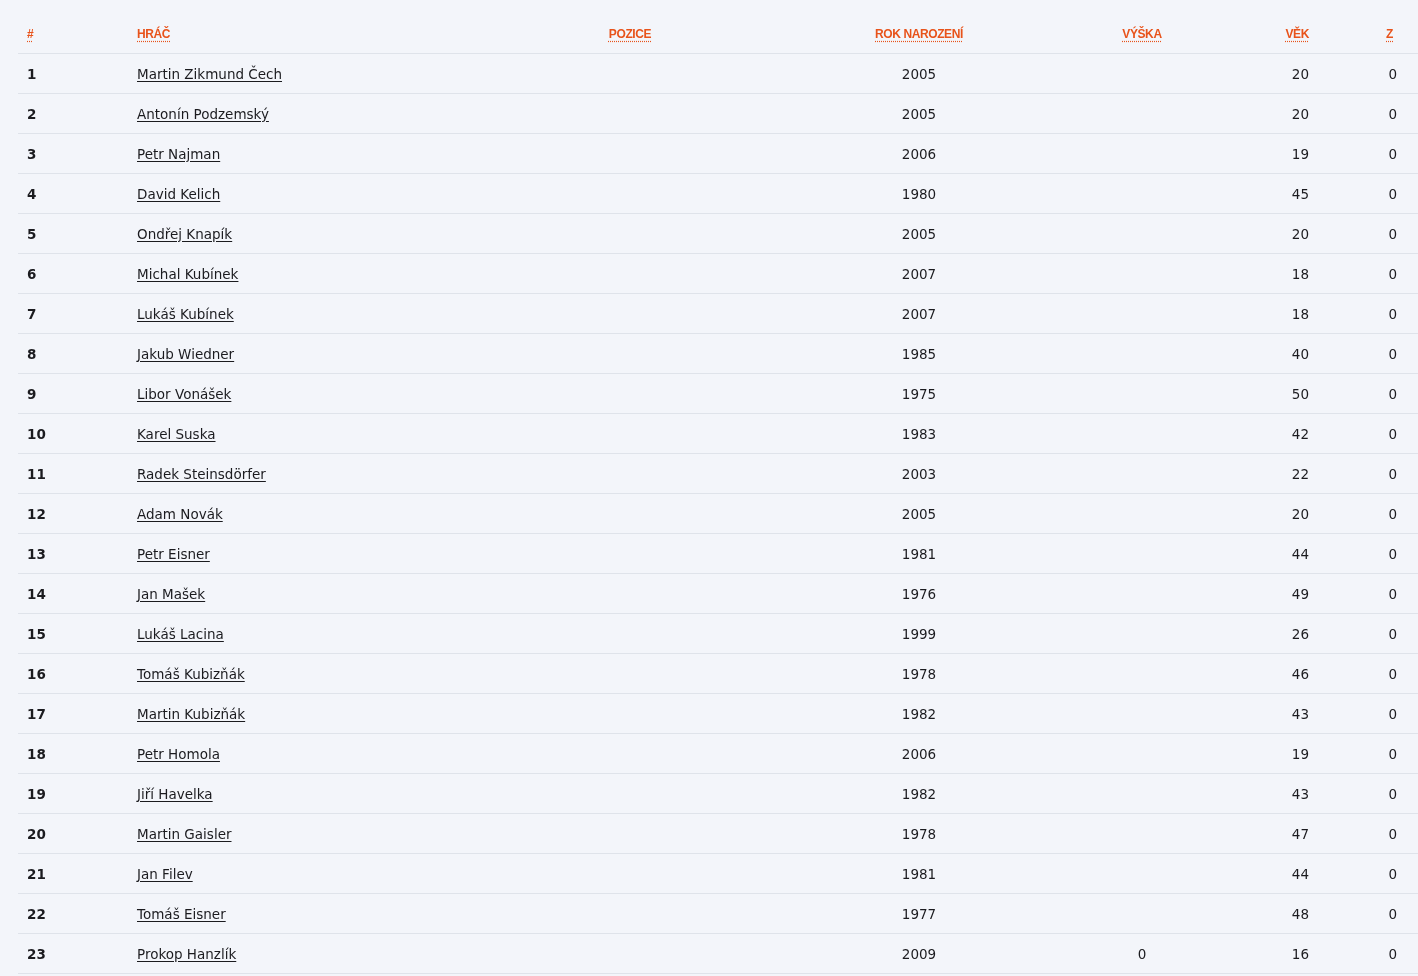 The height and width of the screenshot is (976, 1418). Describe the element at coordinates (184, 393) in the screenshot. I see `player-link: Libor Vonášek` at that location.